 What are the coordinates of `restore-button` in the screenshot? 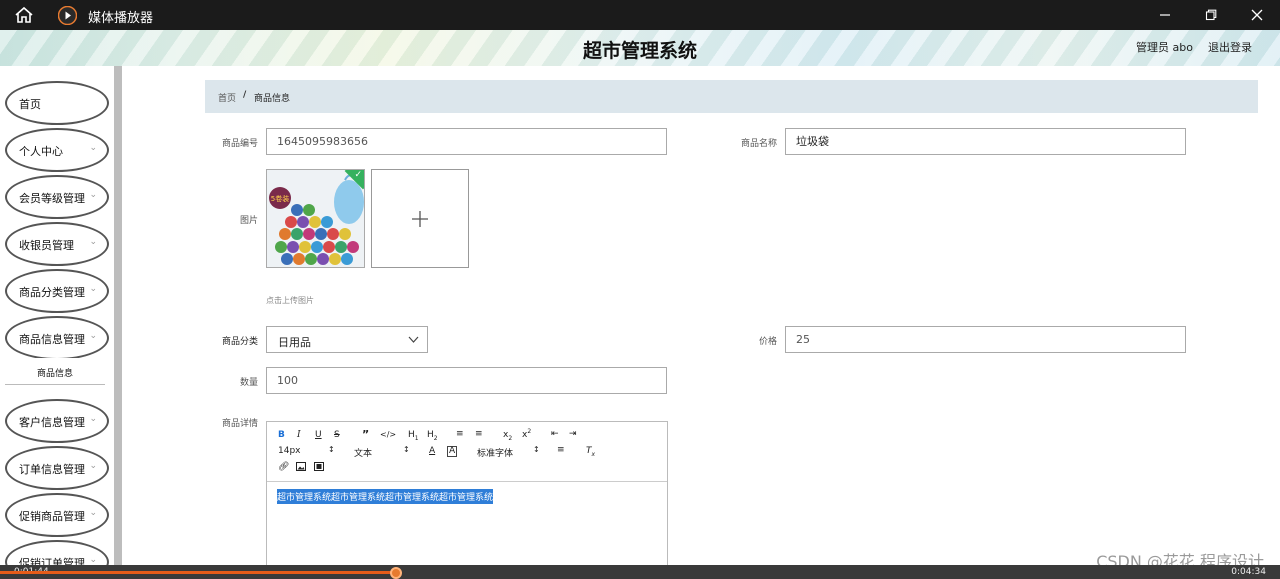 It's located at (1211, 15).